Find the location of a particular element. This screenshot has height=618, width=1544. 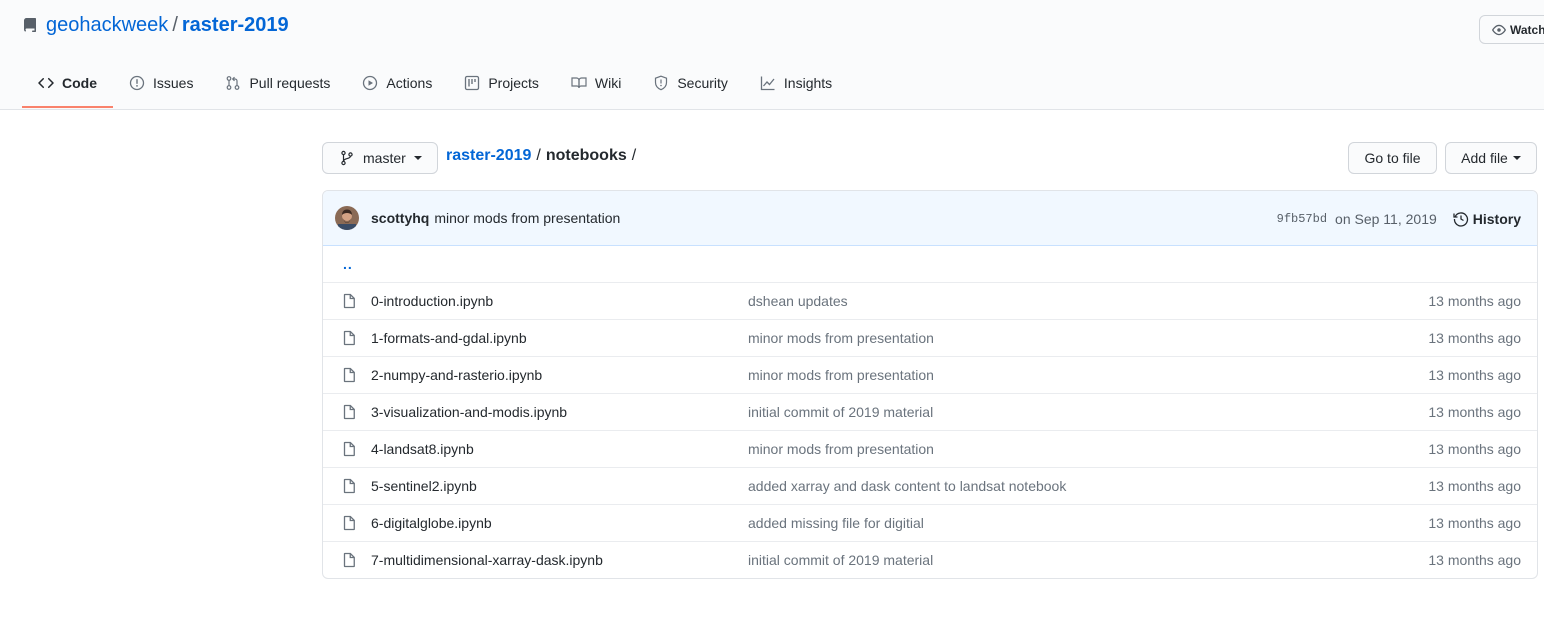

tab-label: Insights is located at coordinates (808, 83).